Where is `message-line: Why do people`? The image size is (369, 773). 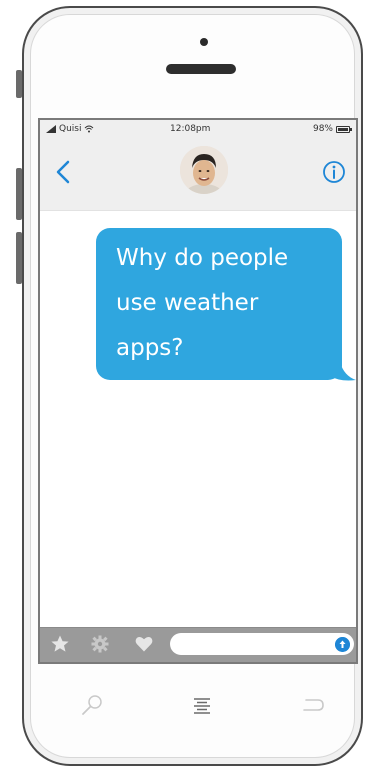
message-line: Why do people is located at coordinates (202, 258).